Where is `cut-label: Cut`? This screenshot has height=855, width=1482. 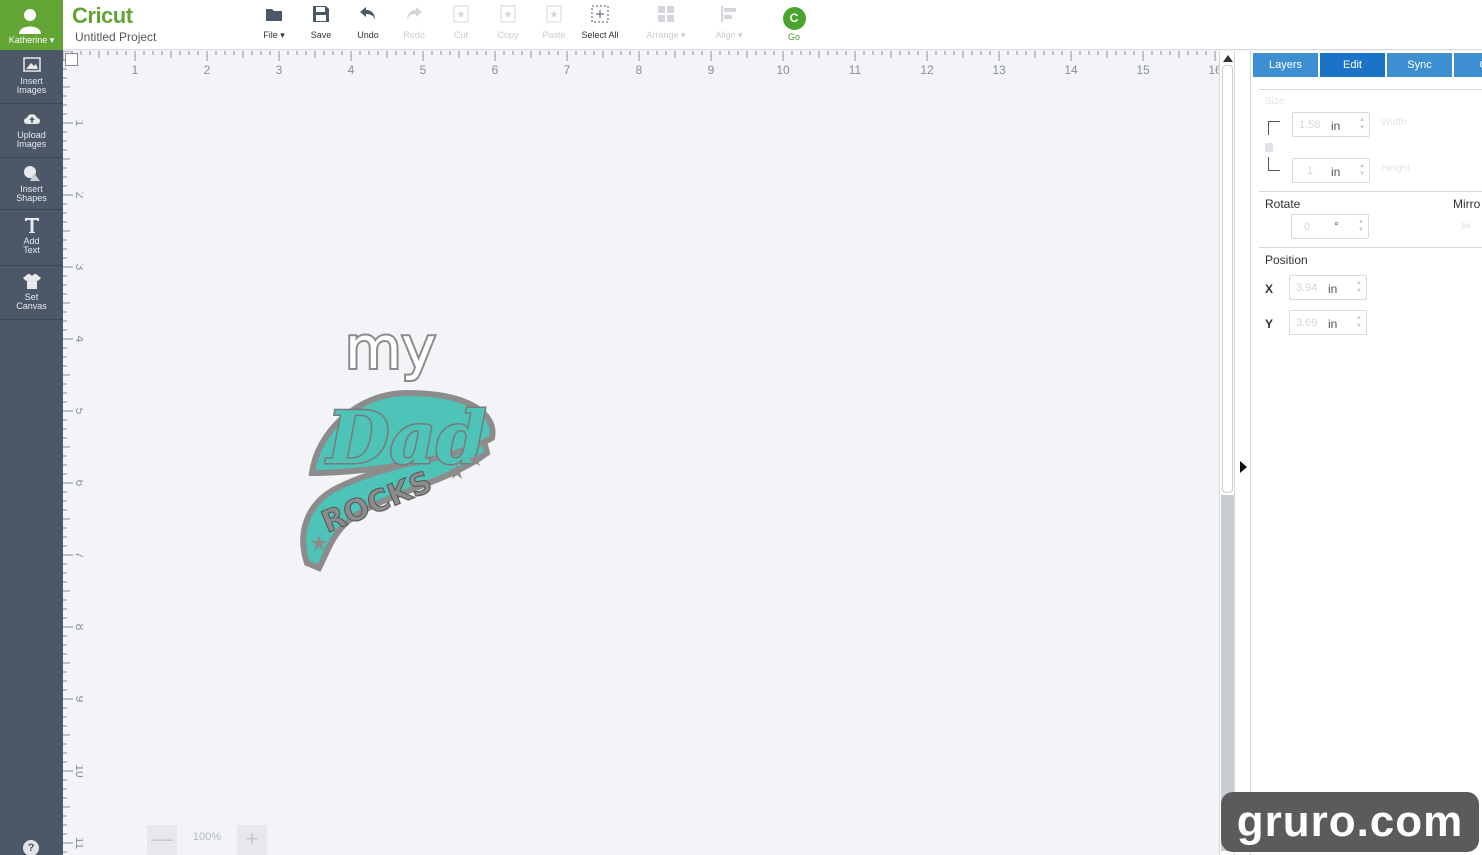 cut-label: Cut is located at coordinates (460, 35).